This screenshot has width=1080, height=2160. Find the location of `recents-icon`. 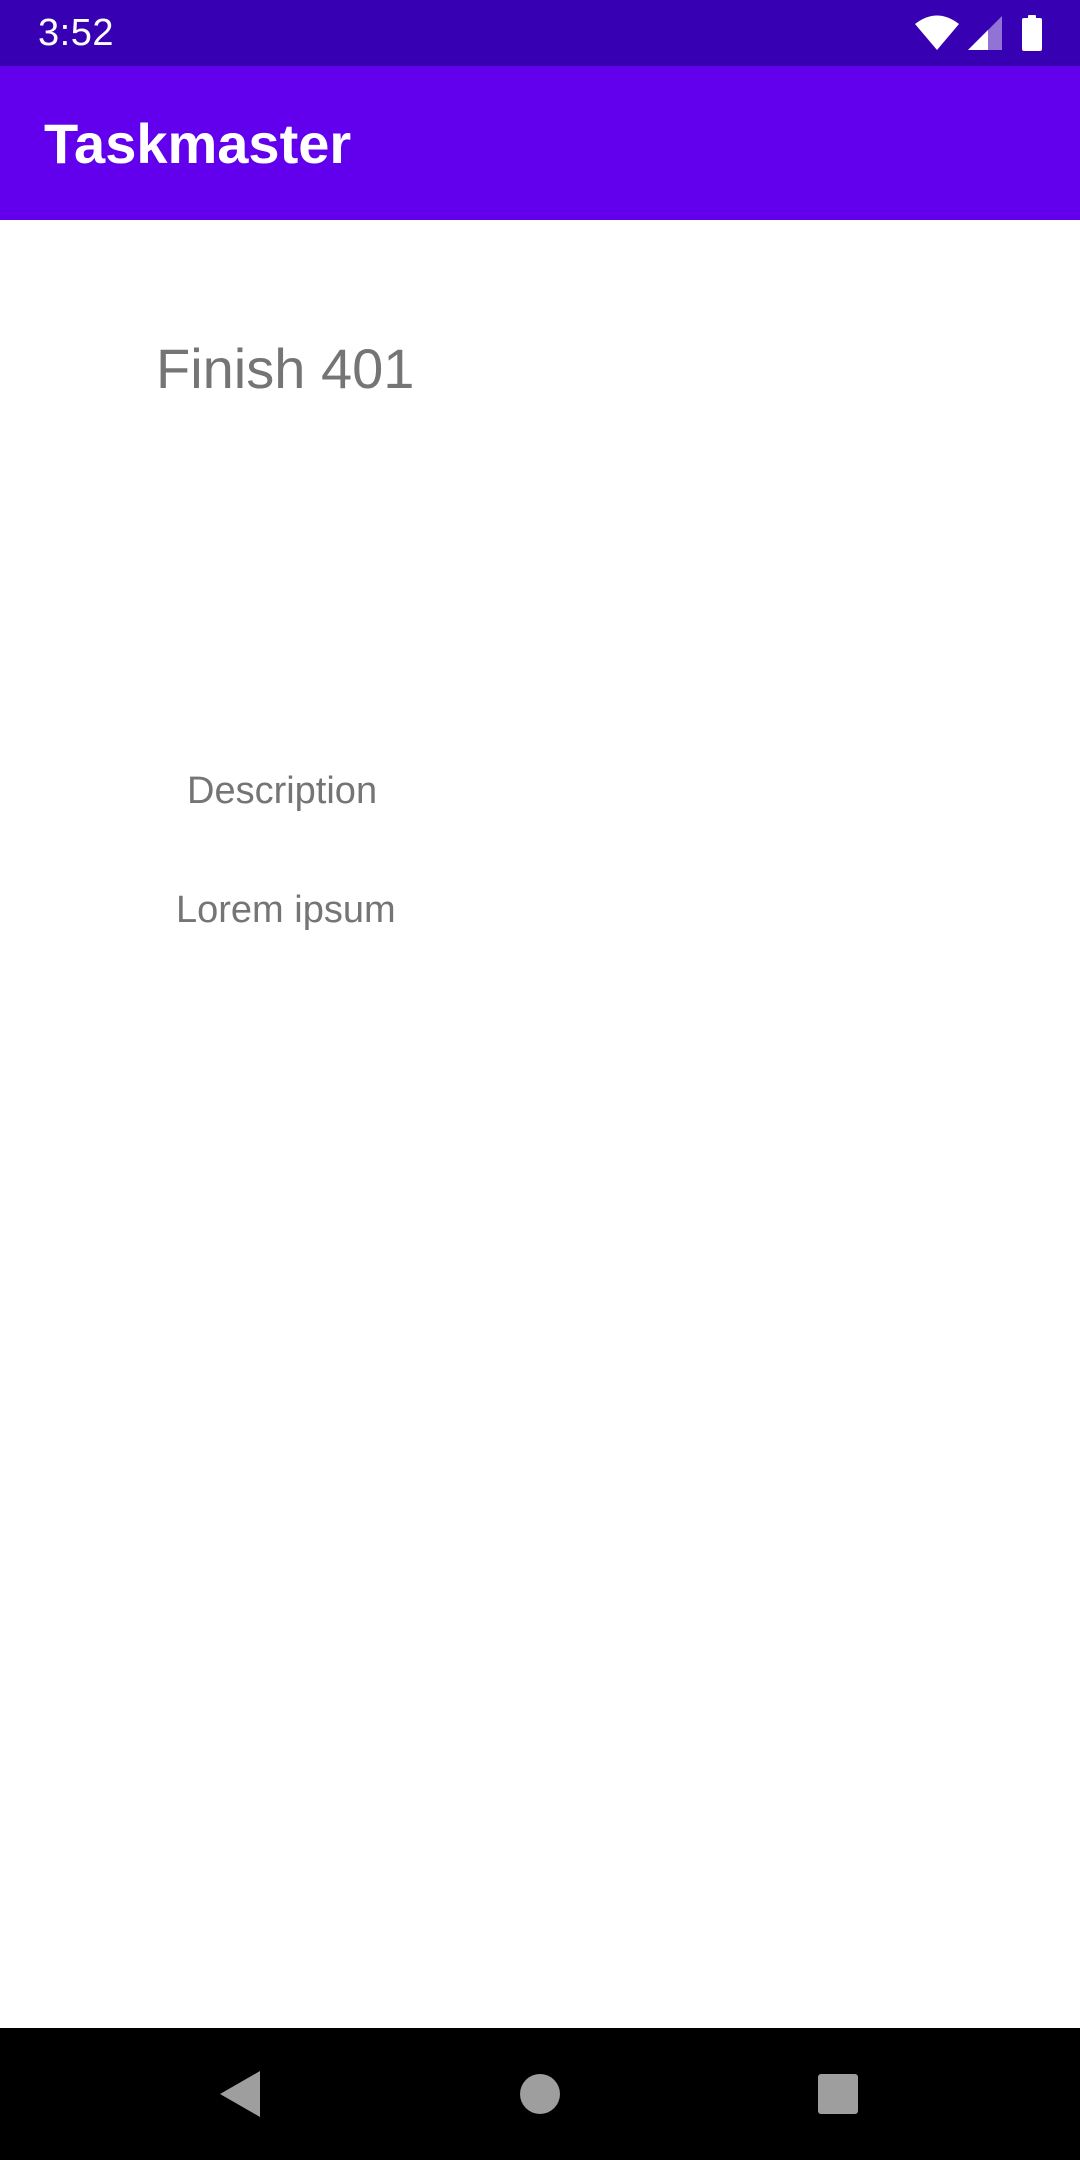

recents-icon is located at coordinates (838, 2094).